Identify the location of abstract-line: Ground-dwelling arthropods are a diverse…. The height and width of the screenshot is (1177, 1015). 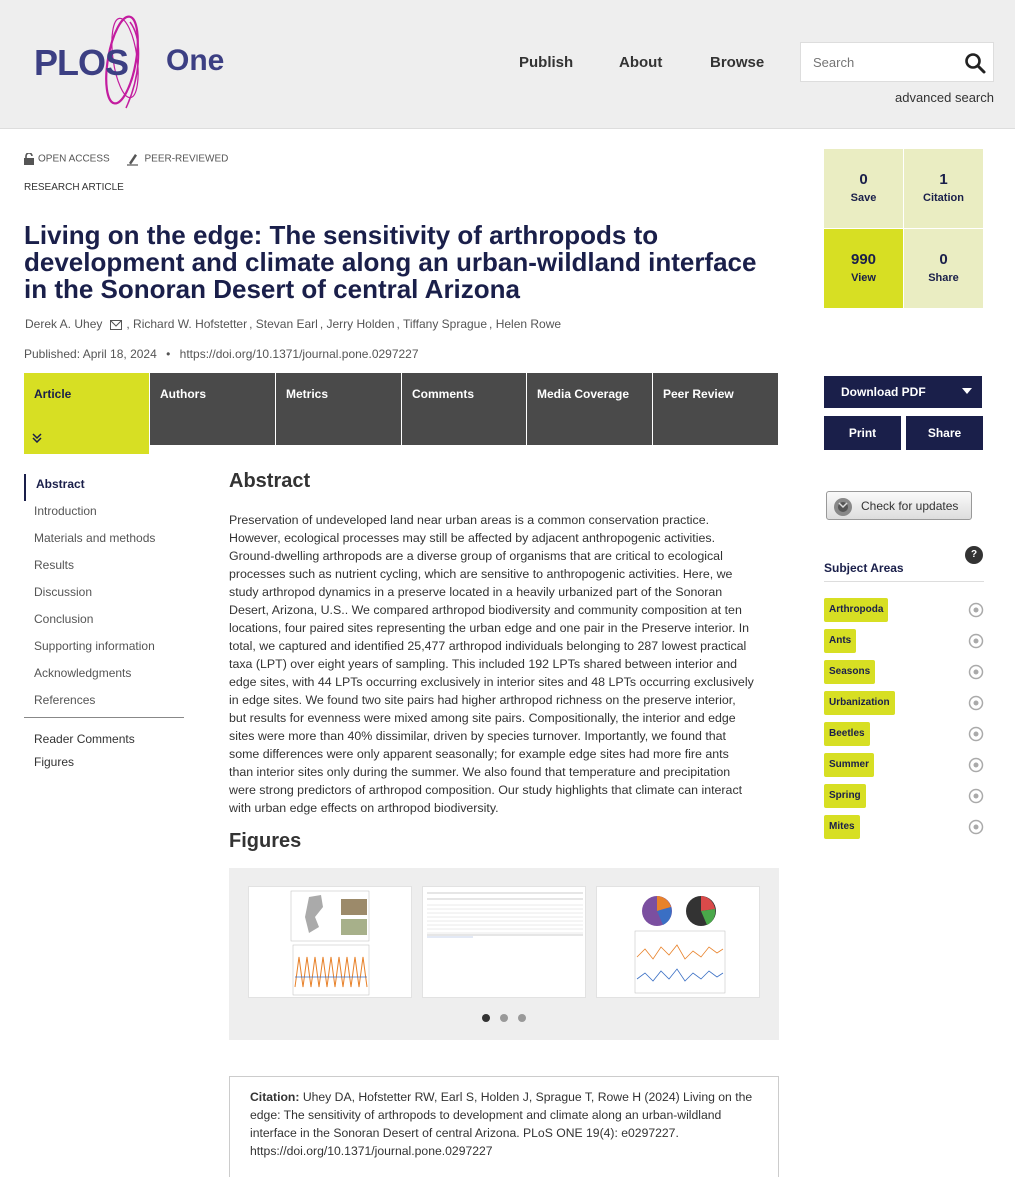
(476, 556).